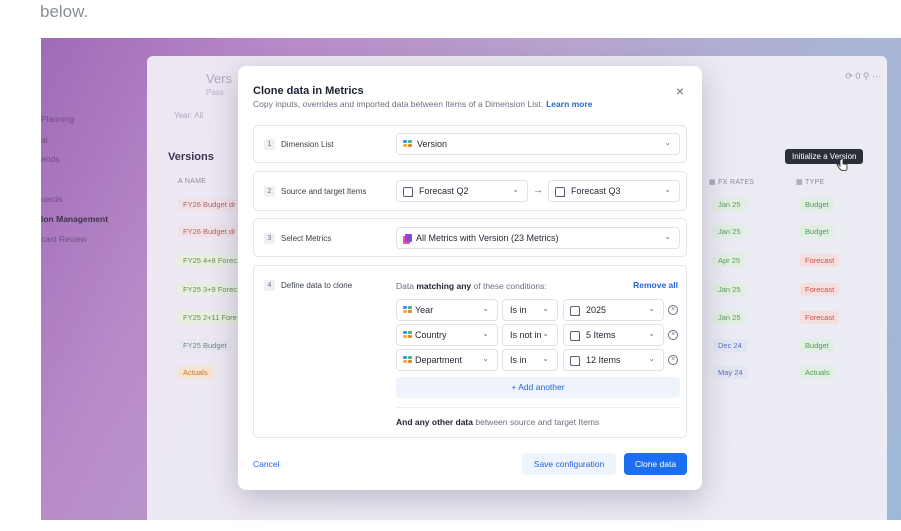 The height and width of the screenshot is (531, 901). Describe the element at coordinates (817, 372) in the screenshot. I see `row-type-pill: Actuals` at that location.